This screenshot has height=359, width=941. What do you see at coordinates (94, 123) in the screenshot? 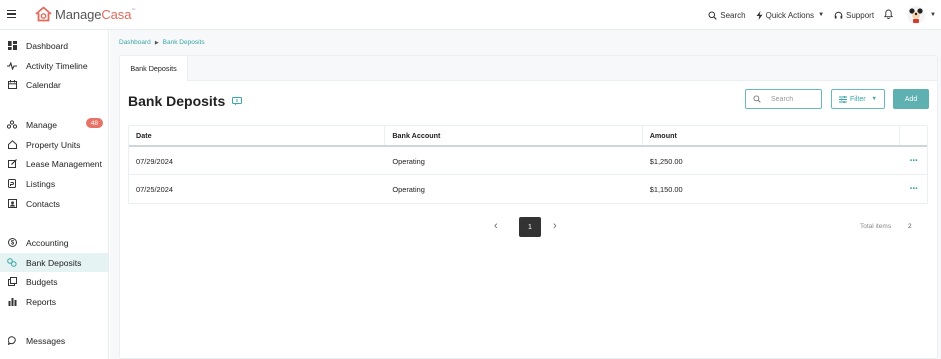
I see `manage-count-badge: 48` at bounding box center [94, 123].